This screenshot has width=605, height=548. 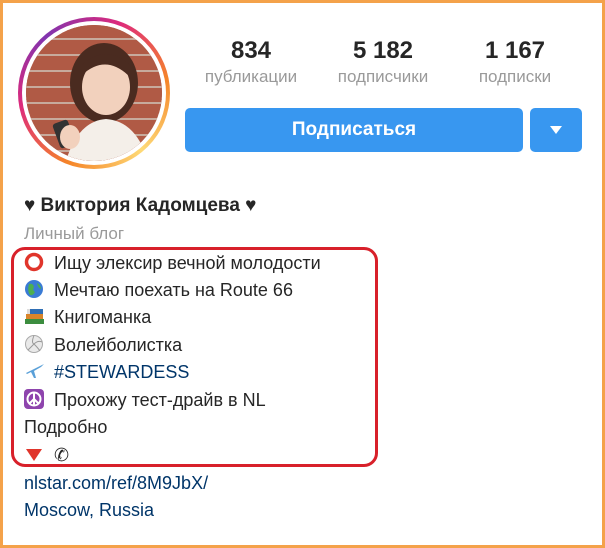 What do you see at coordinates (251, 76) in the screenshot?
I see `posts-label: публикации` at bounding box center [251, 76].